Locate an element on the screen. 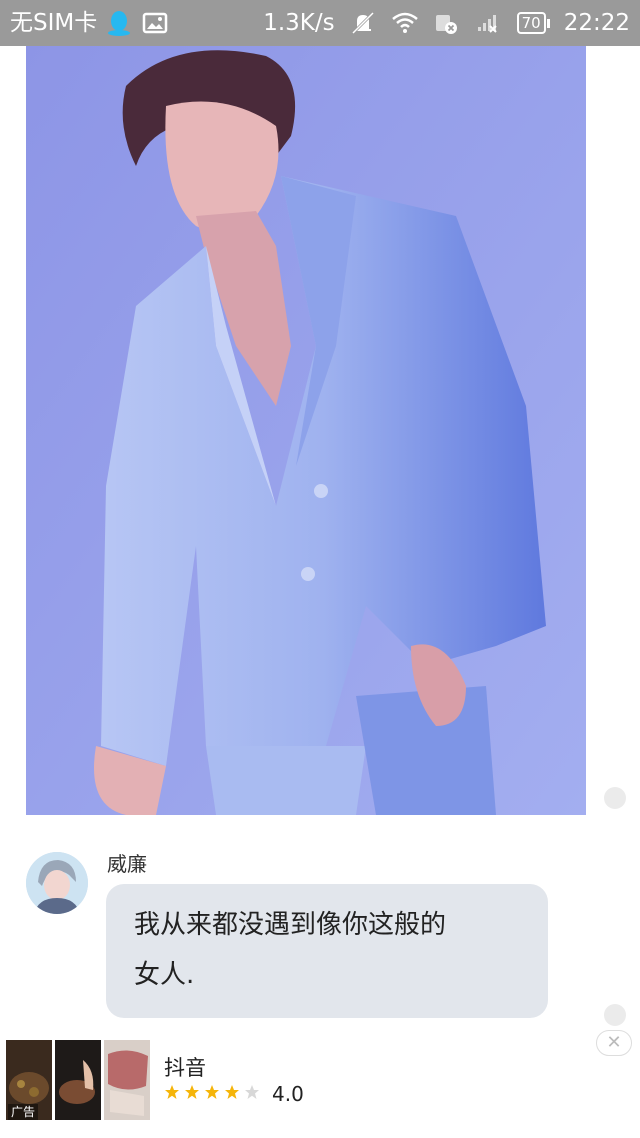  battery-level: 70 is located at coordinates (531, 23).